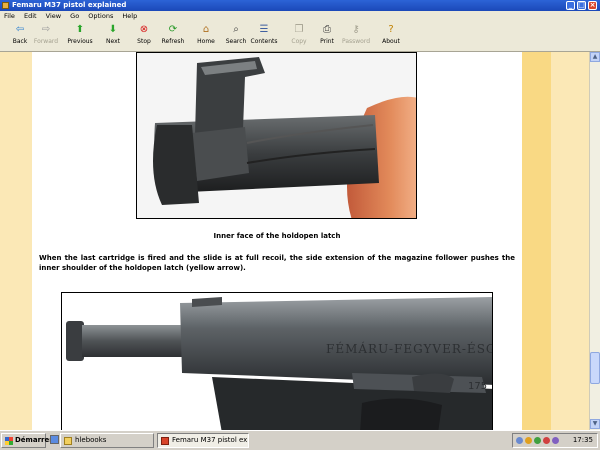  Describe the element at coordinates (34, 440) in the screenshot. I see `start-label: Démarrer` at that location.